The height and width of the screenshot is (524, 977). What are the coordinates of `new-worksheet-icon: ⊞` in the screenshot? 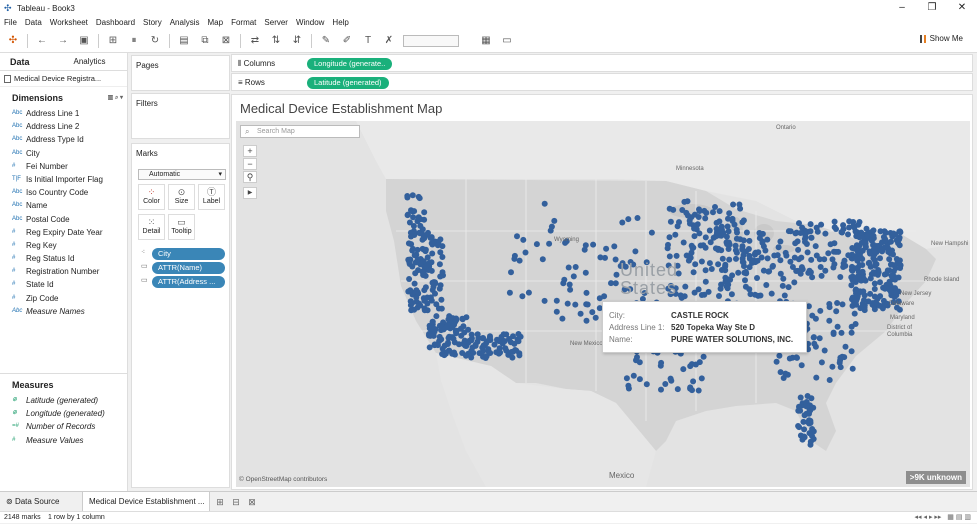 It's located at (220, 502).